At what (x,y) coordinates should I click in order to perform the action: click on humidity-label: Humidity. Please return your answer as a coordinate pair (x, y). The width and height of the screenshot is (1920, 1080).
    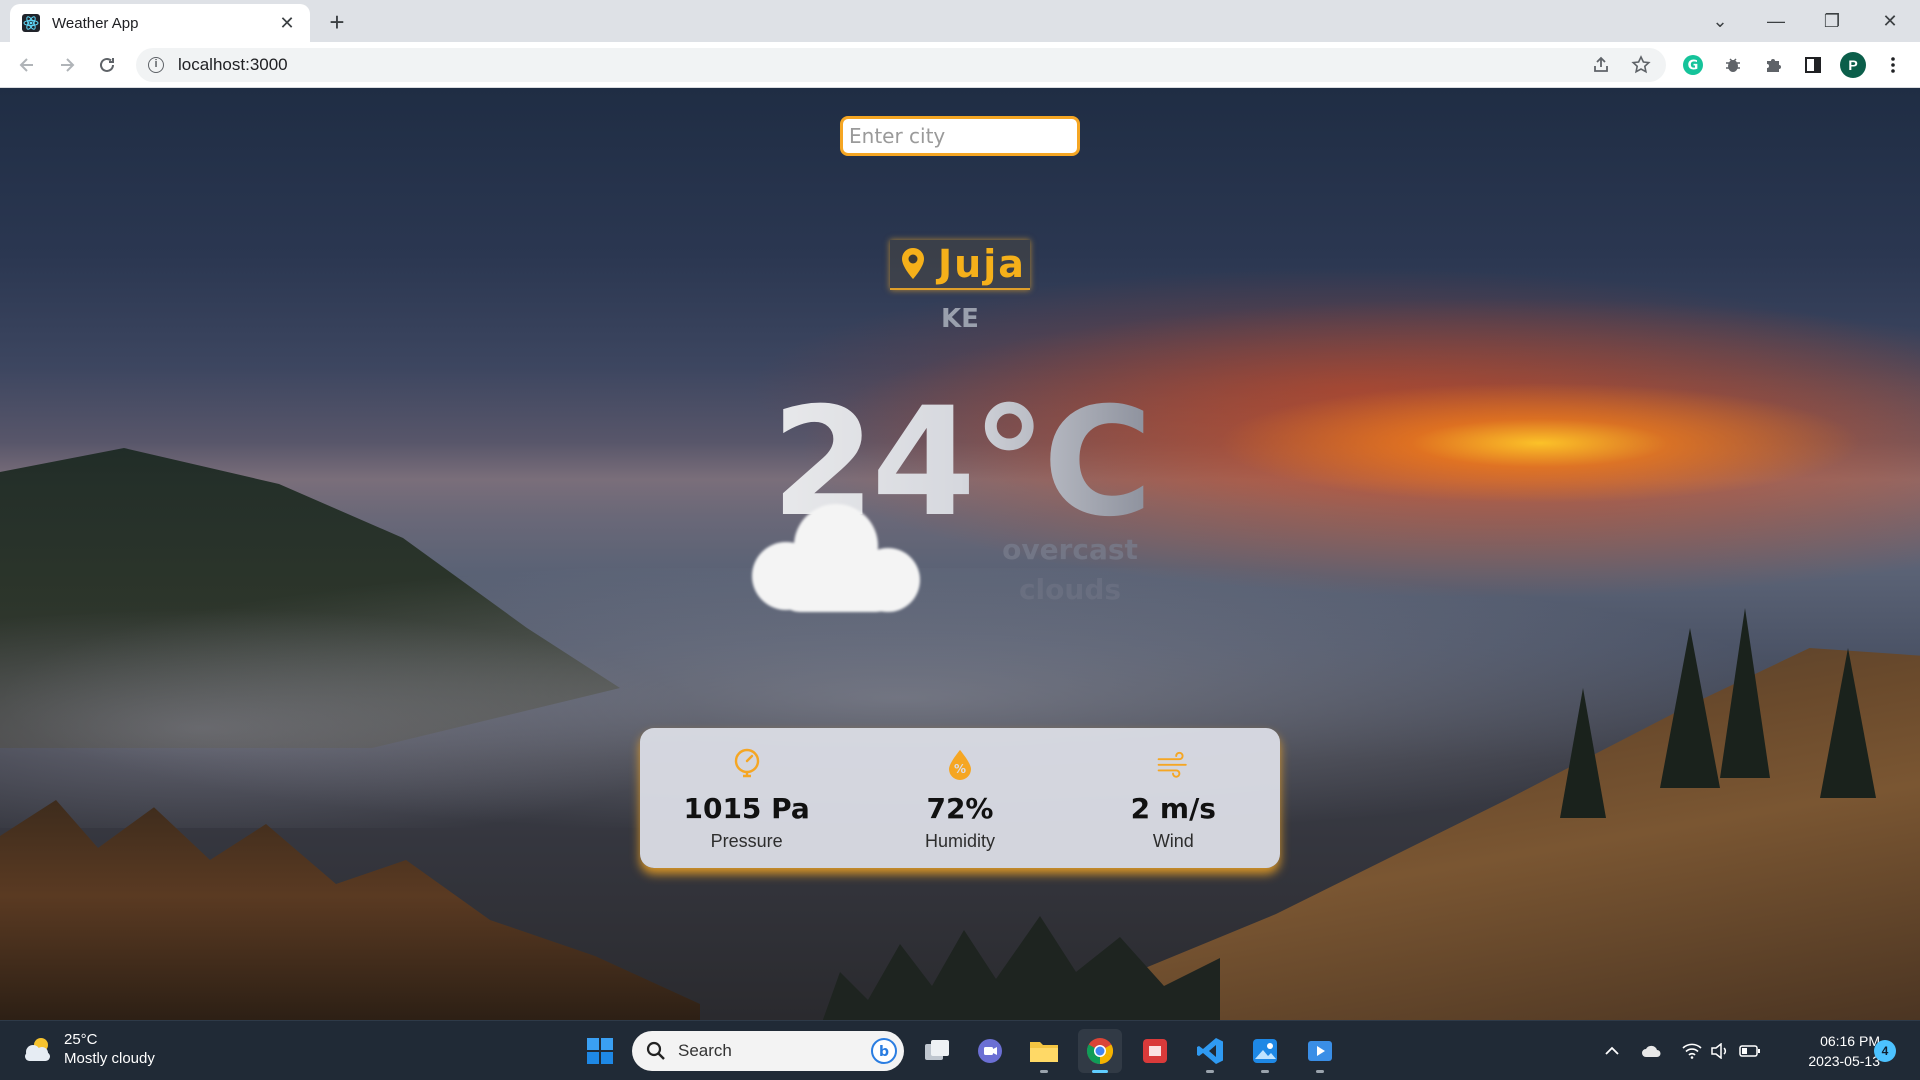
    Looking at the image, I should click on (959, 841).